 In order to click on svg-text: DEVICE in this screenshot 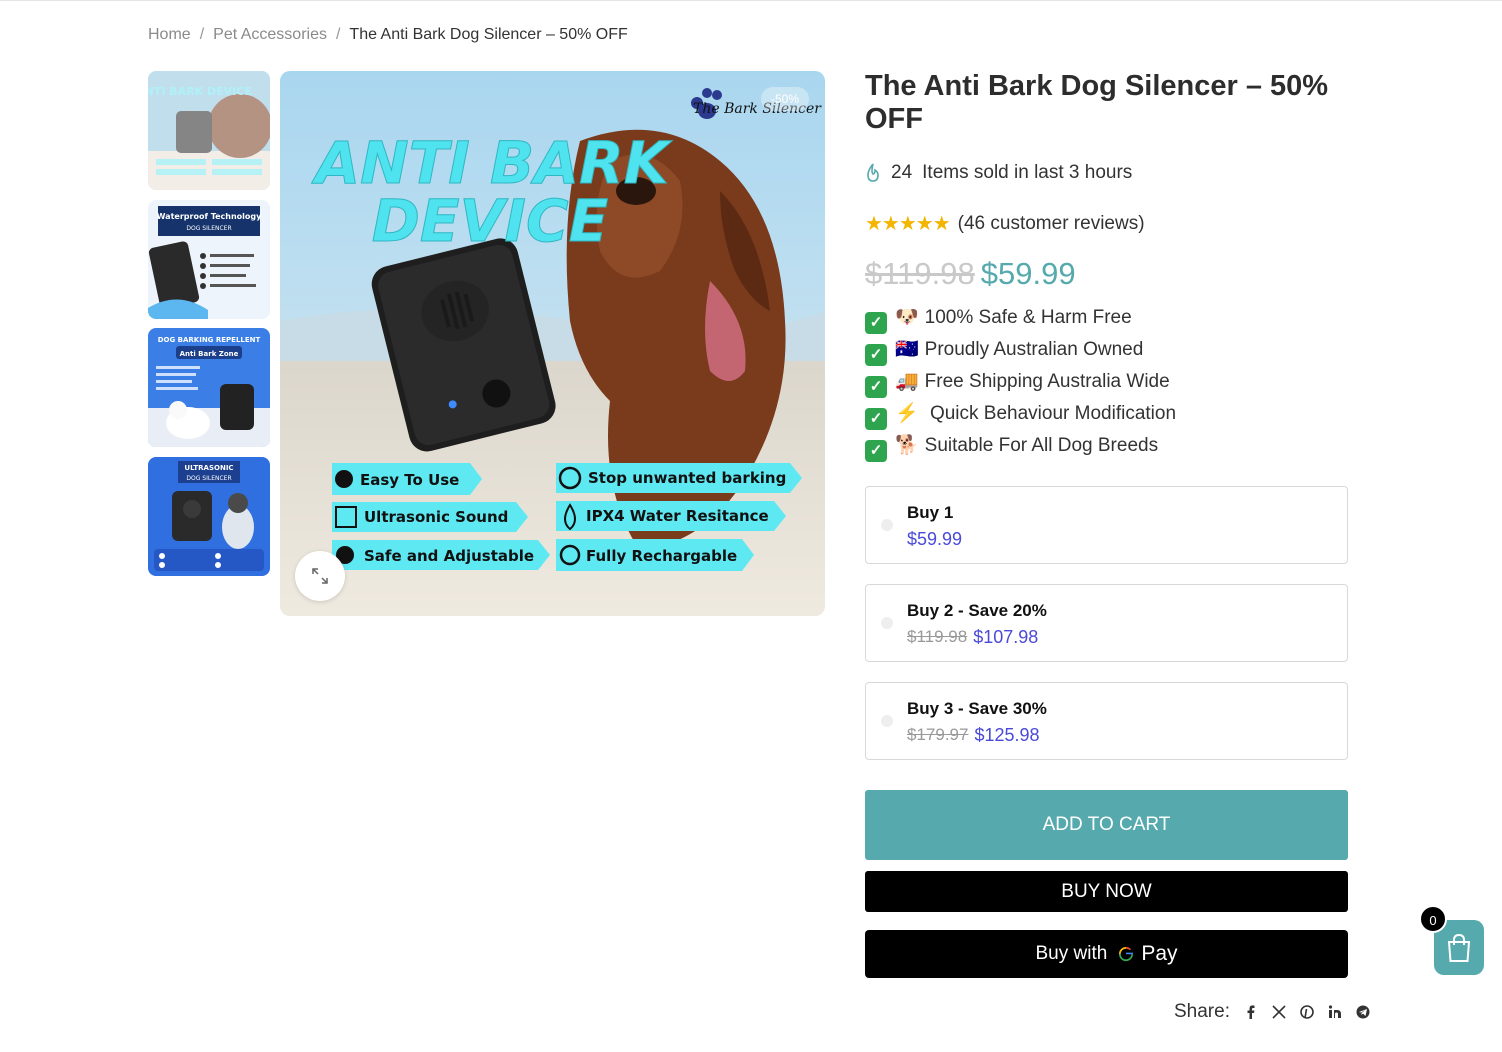, I will do `click(490, 221)`.